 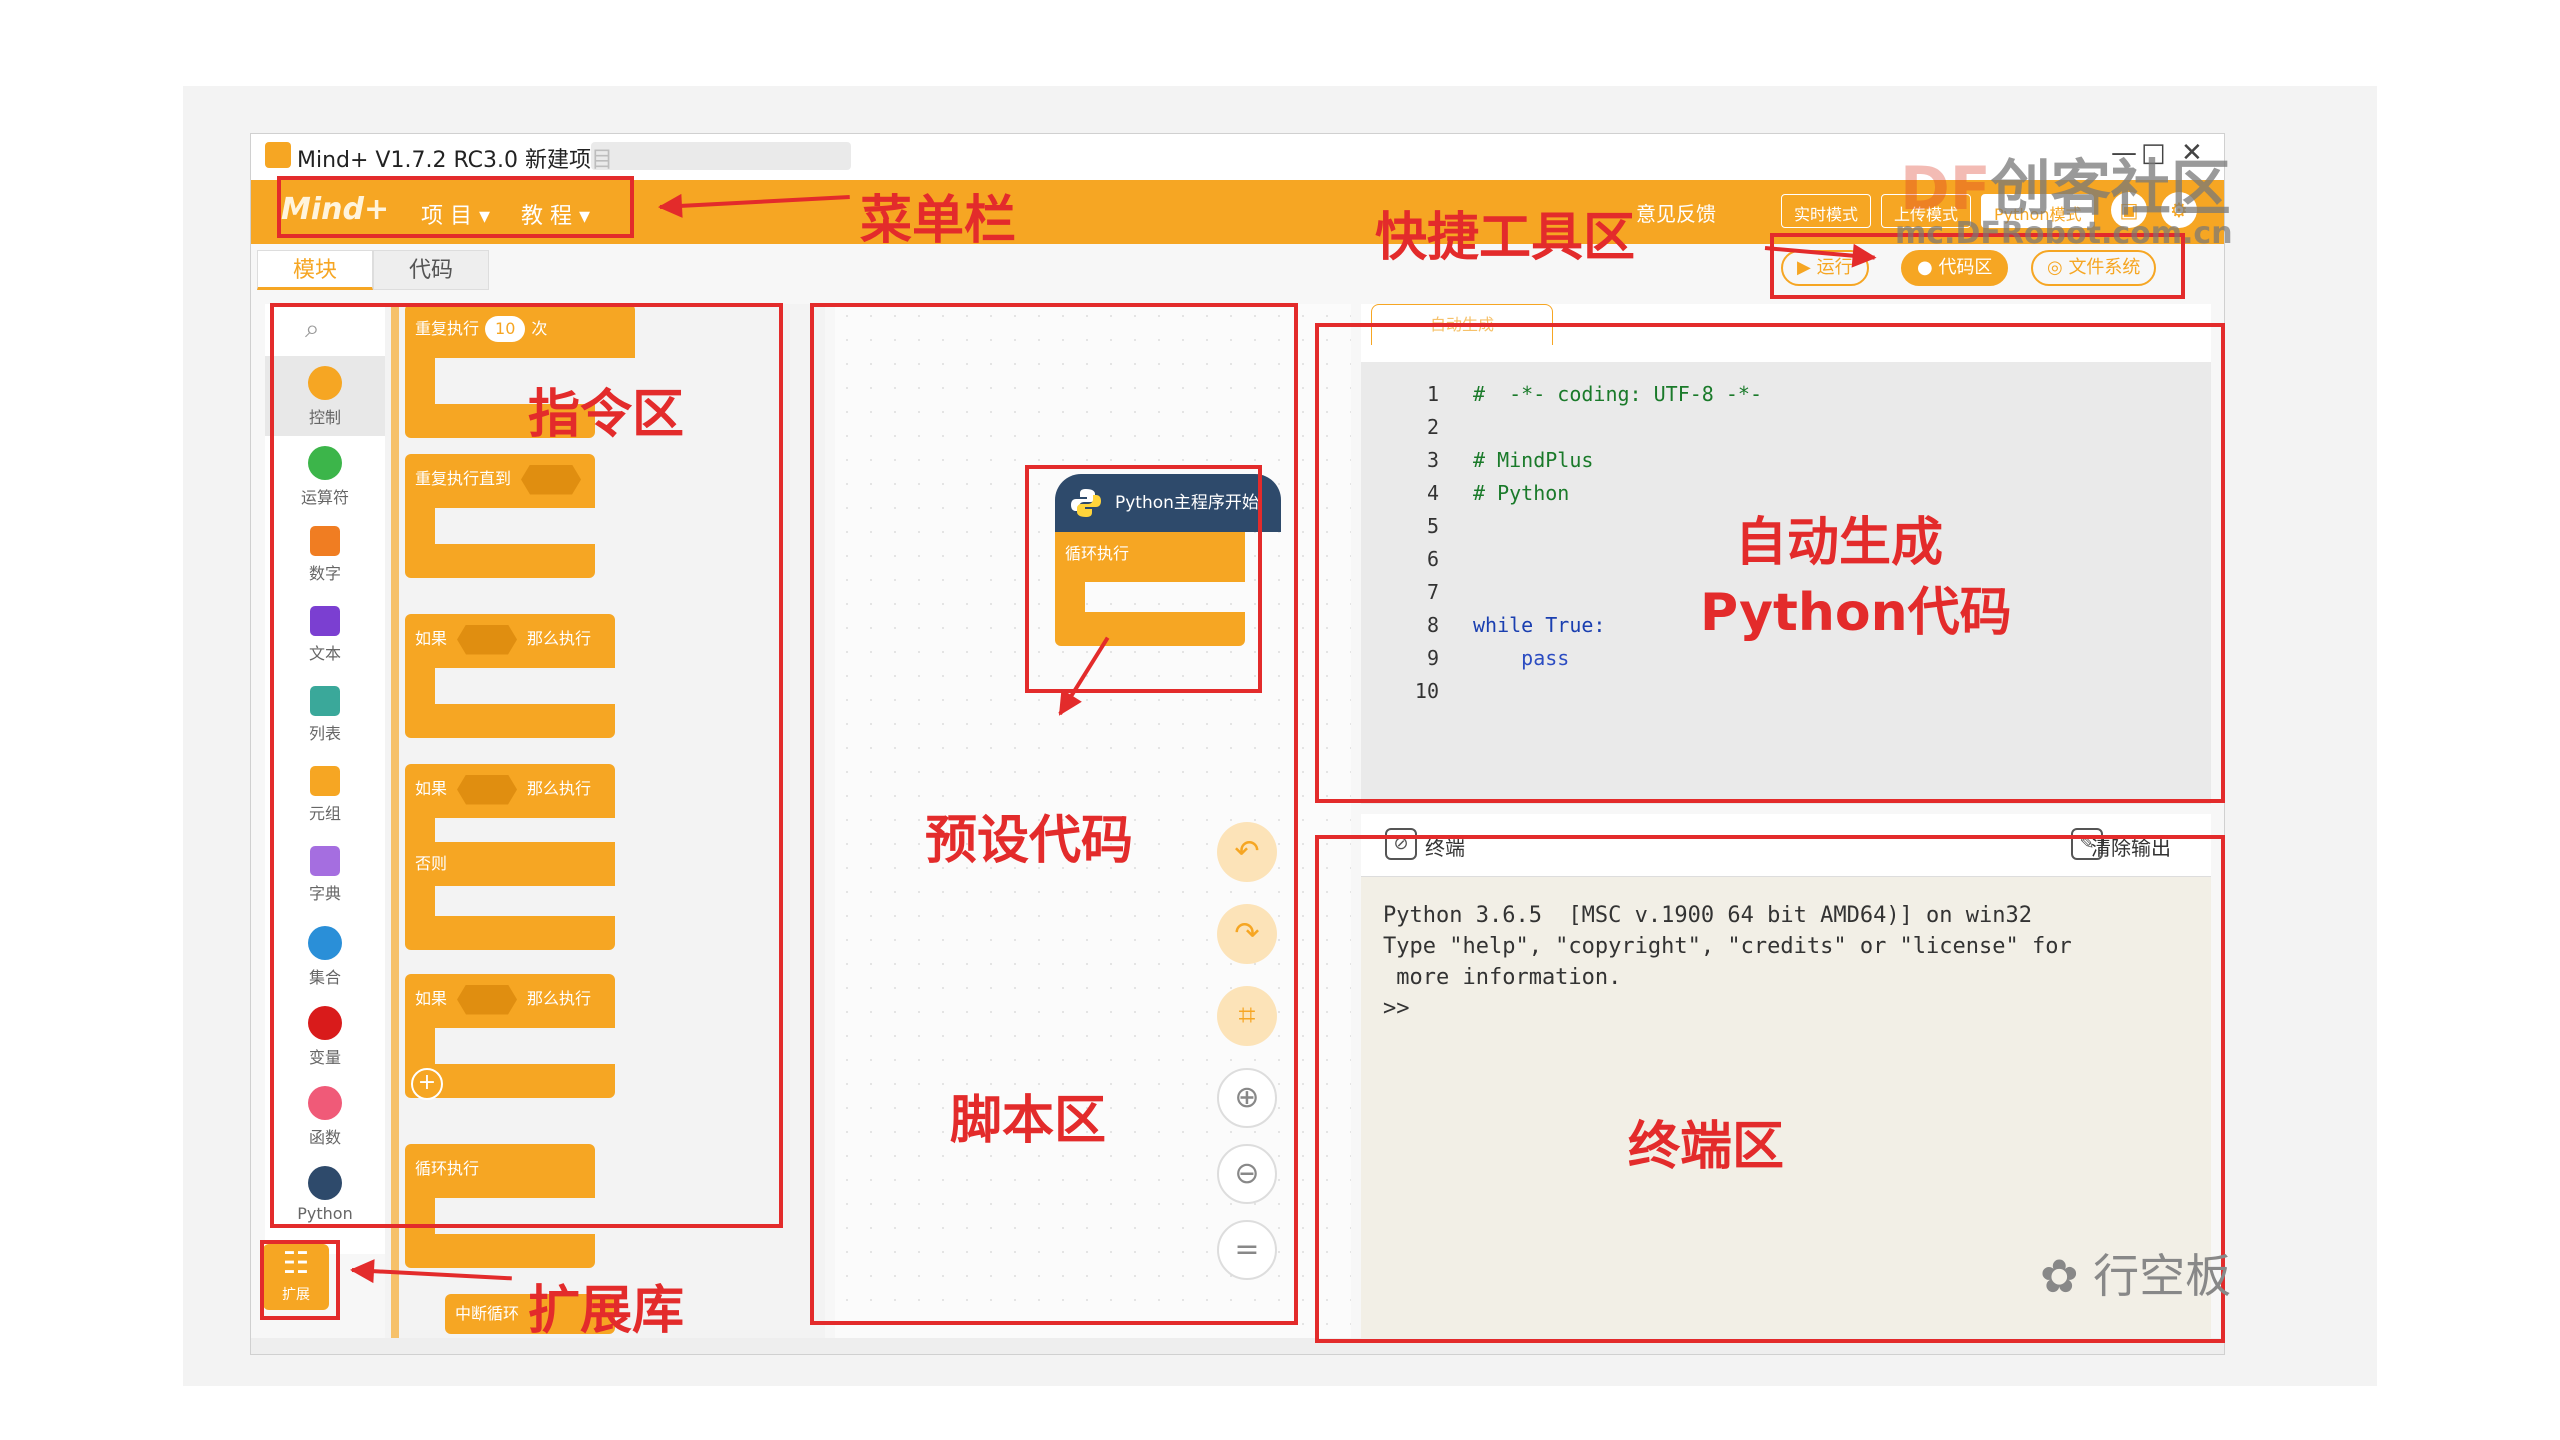 I want to click on watermark-df: DF, so click(x=1945, y=189).